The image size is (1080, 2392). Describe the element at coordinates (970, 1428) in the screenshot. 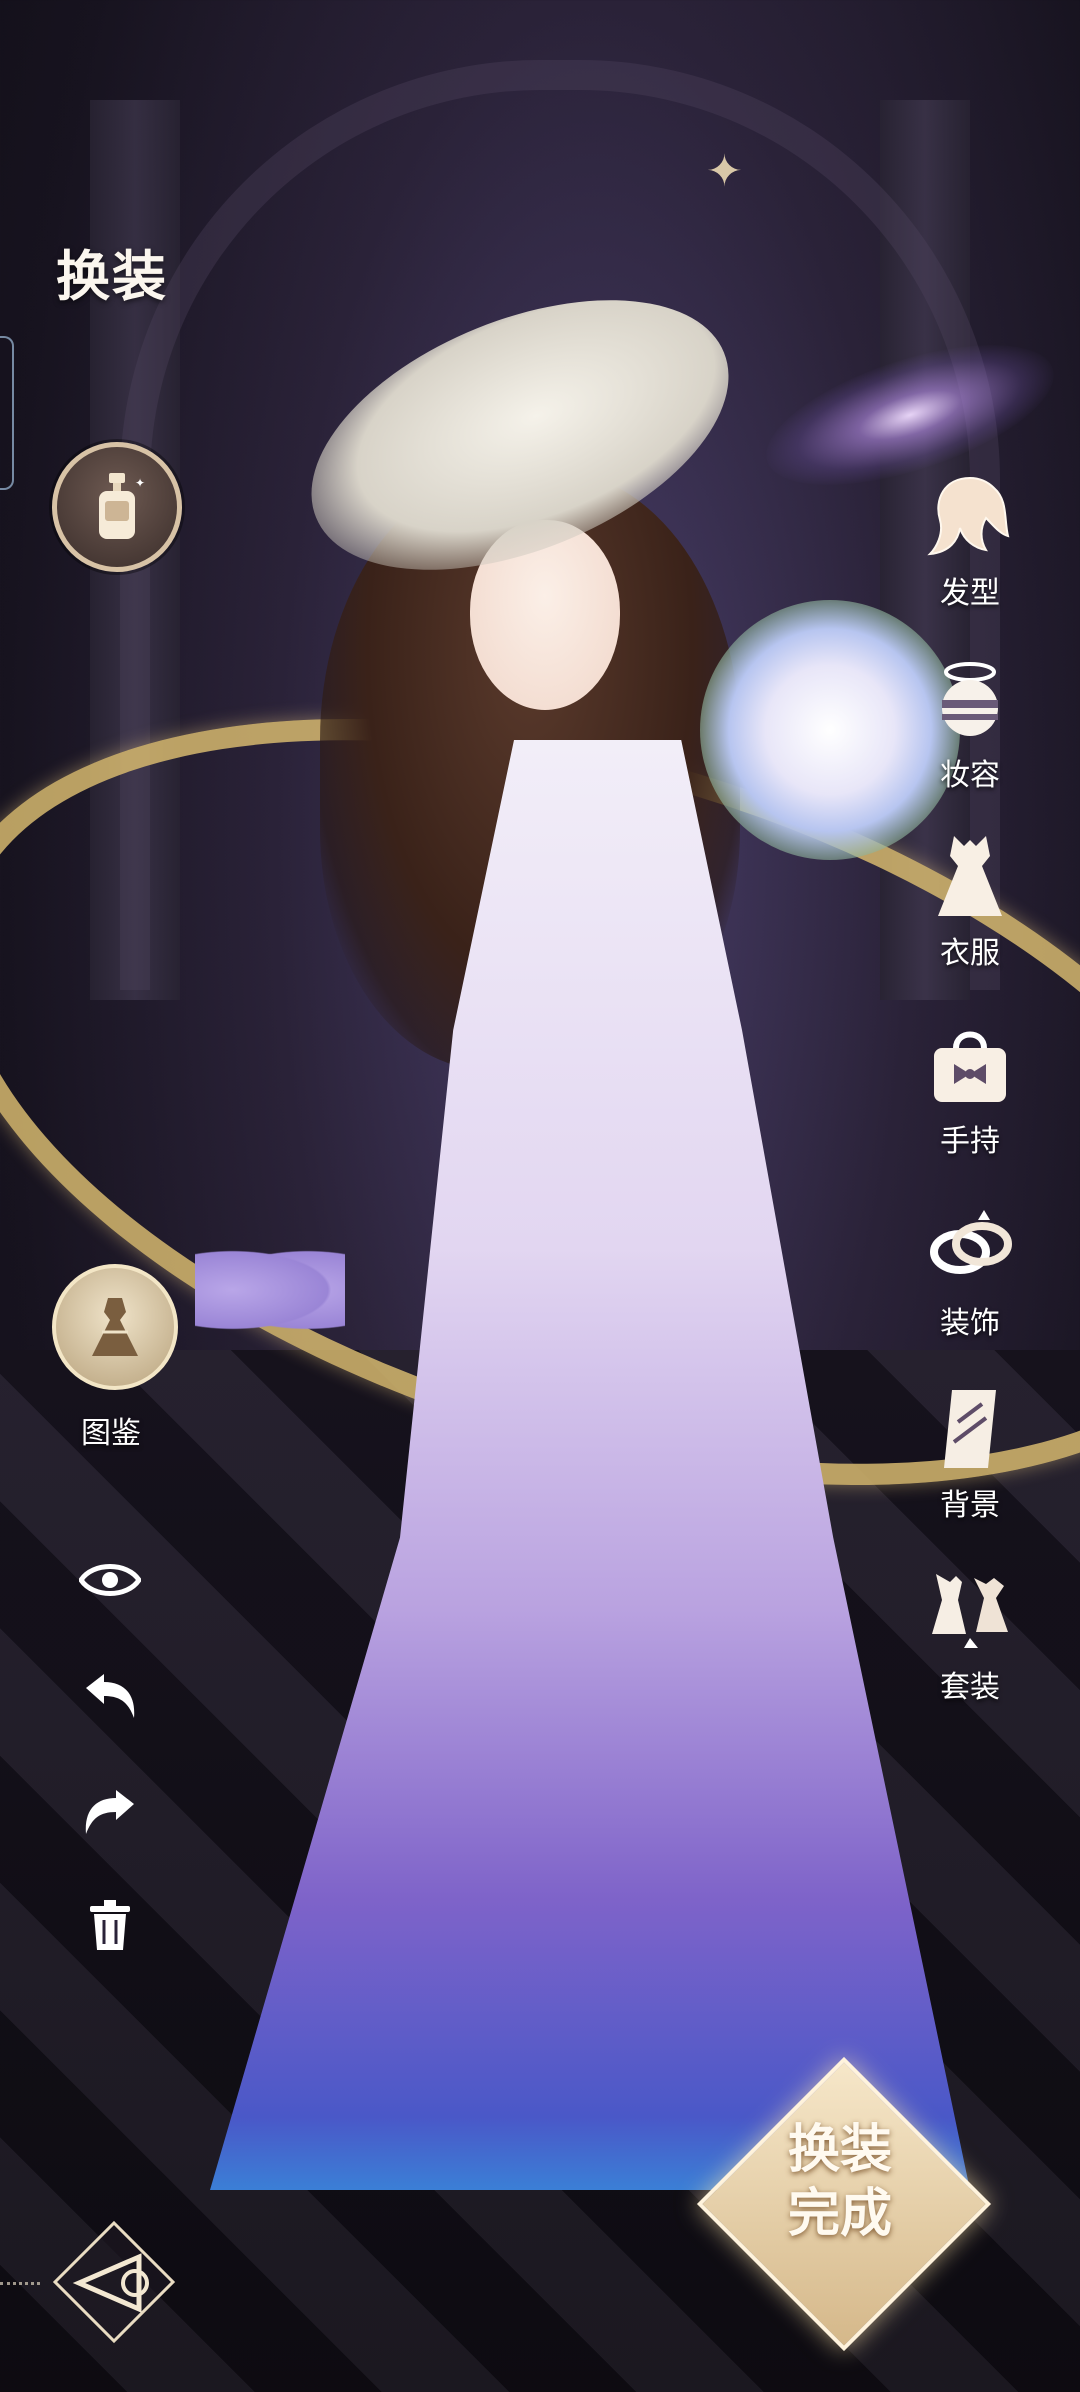

I see `background-icon` at that location.